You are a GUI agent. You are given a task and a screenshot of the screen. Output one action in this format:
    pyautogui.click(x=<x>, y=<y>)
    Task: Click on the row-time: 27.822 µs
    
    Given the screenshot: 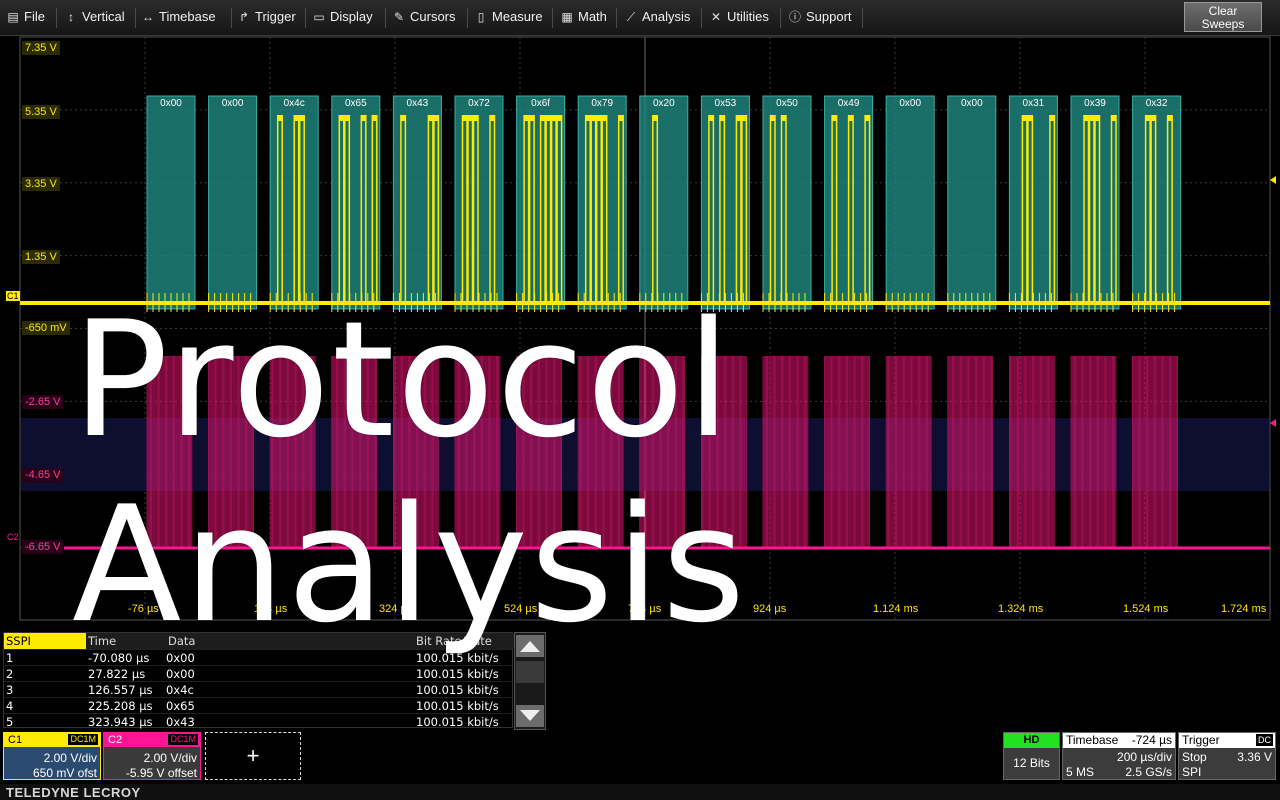 What is the action you would take?
    pyautogui.click(x=117, y=674)
    